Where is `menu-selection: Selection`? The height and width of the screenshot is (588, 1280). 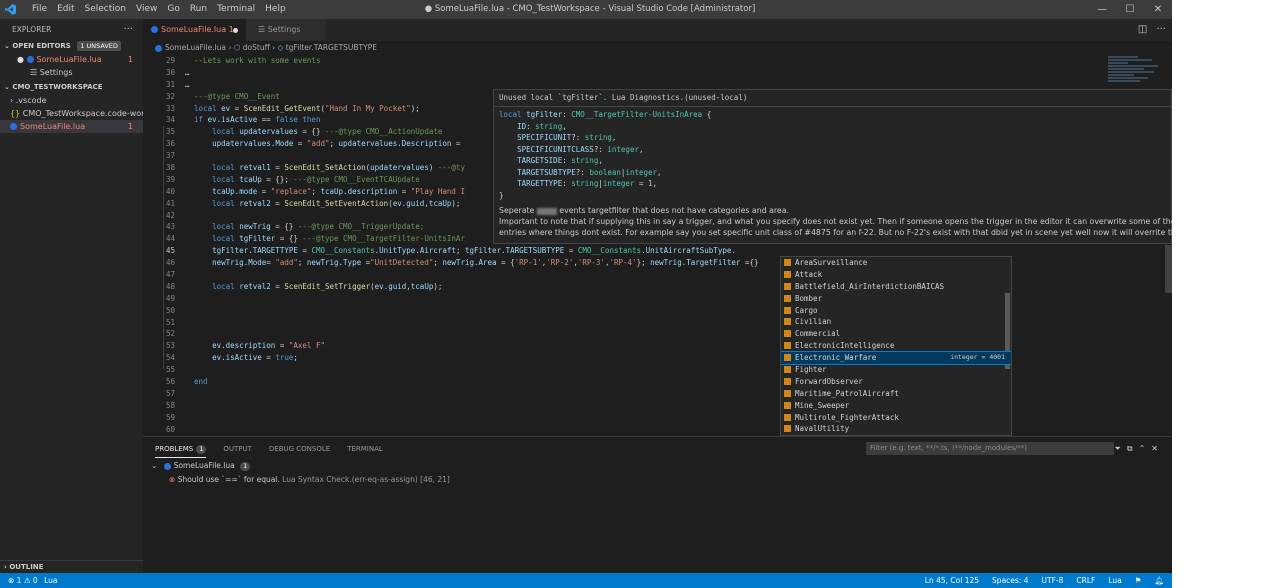 menu-selection: Selection is located at coordinates (105, 9).